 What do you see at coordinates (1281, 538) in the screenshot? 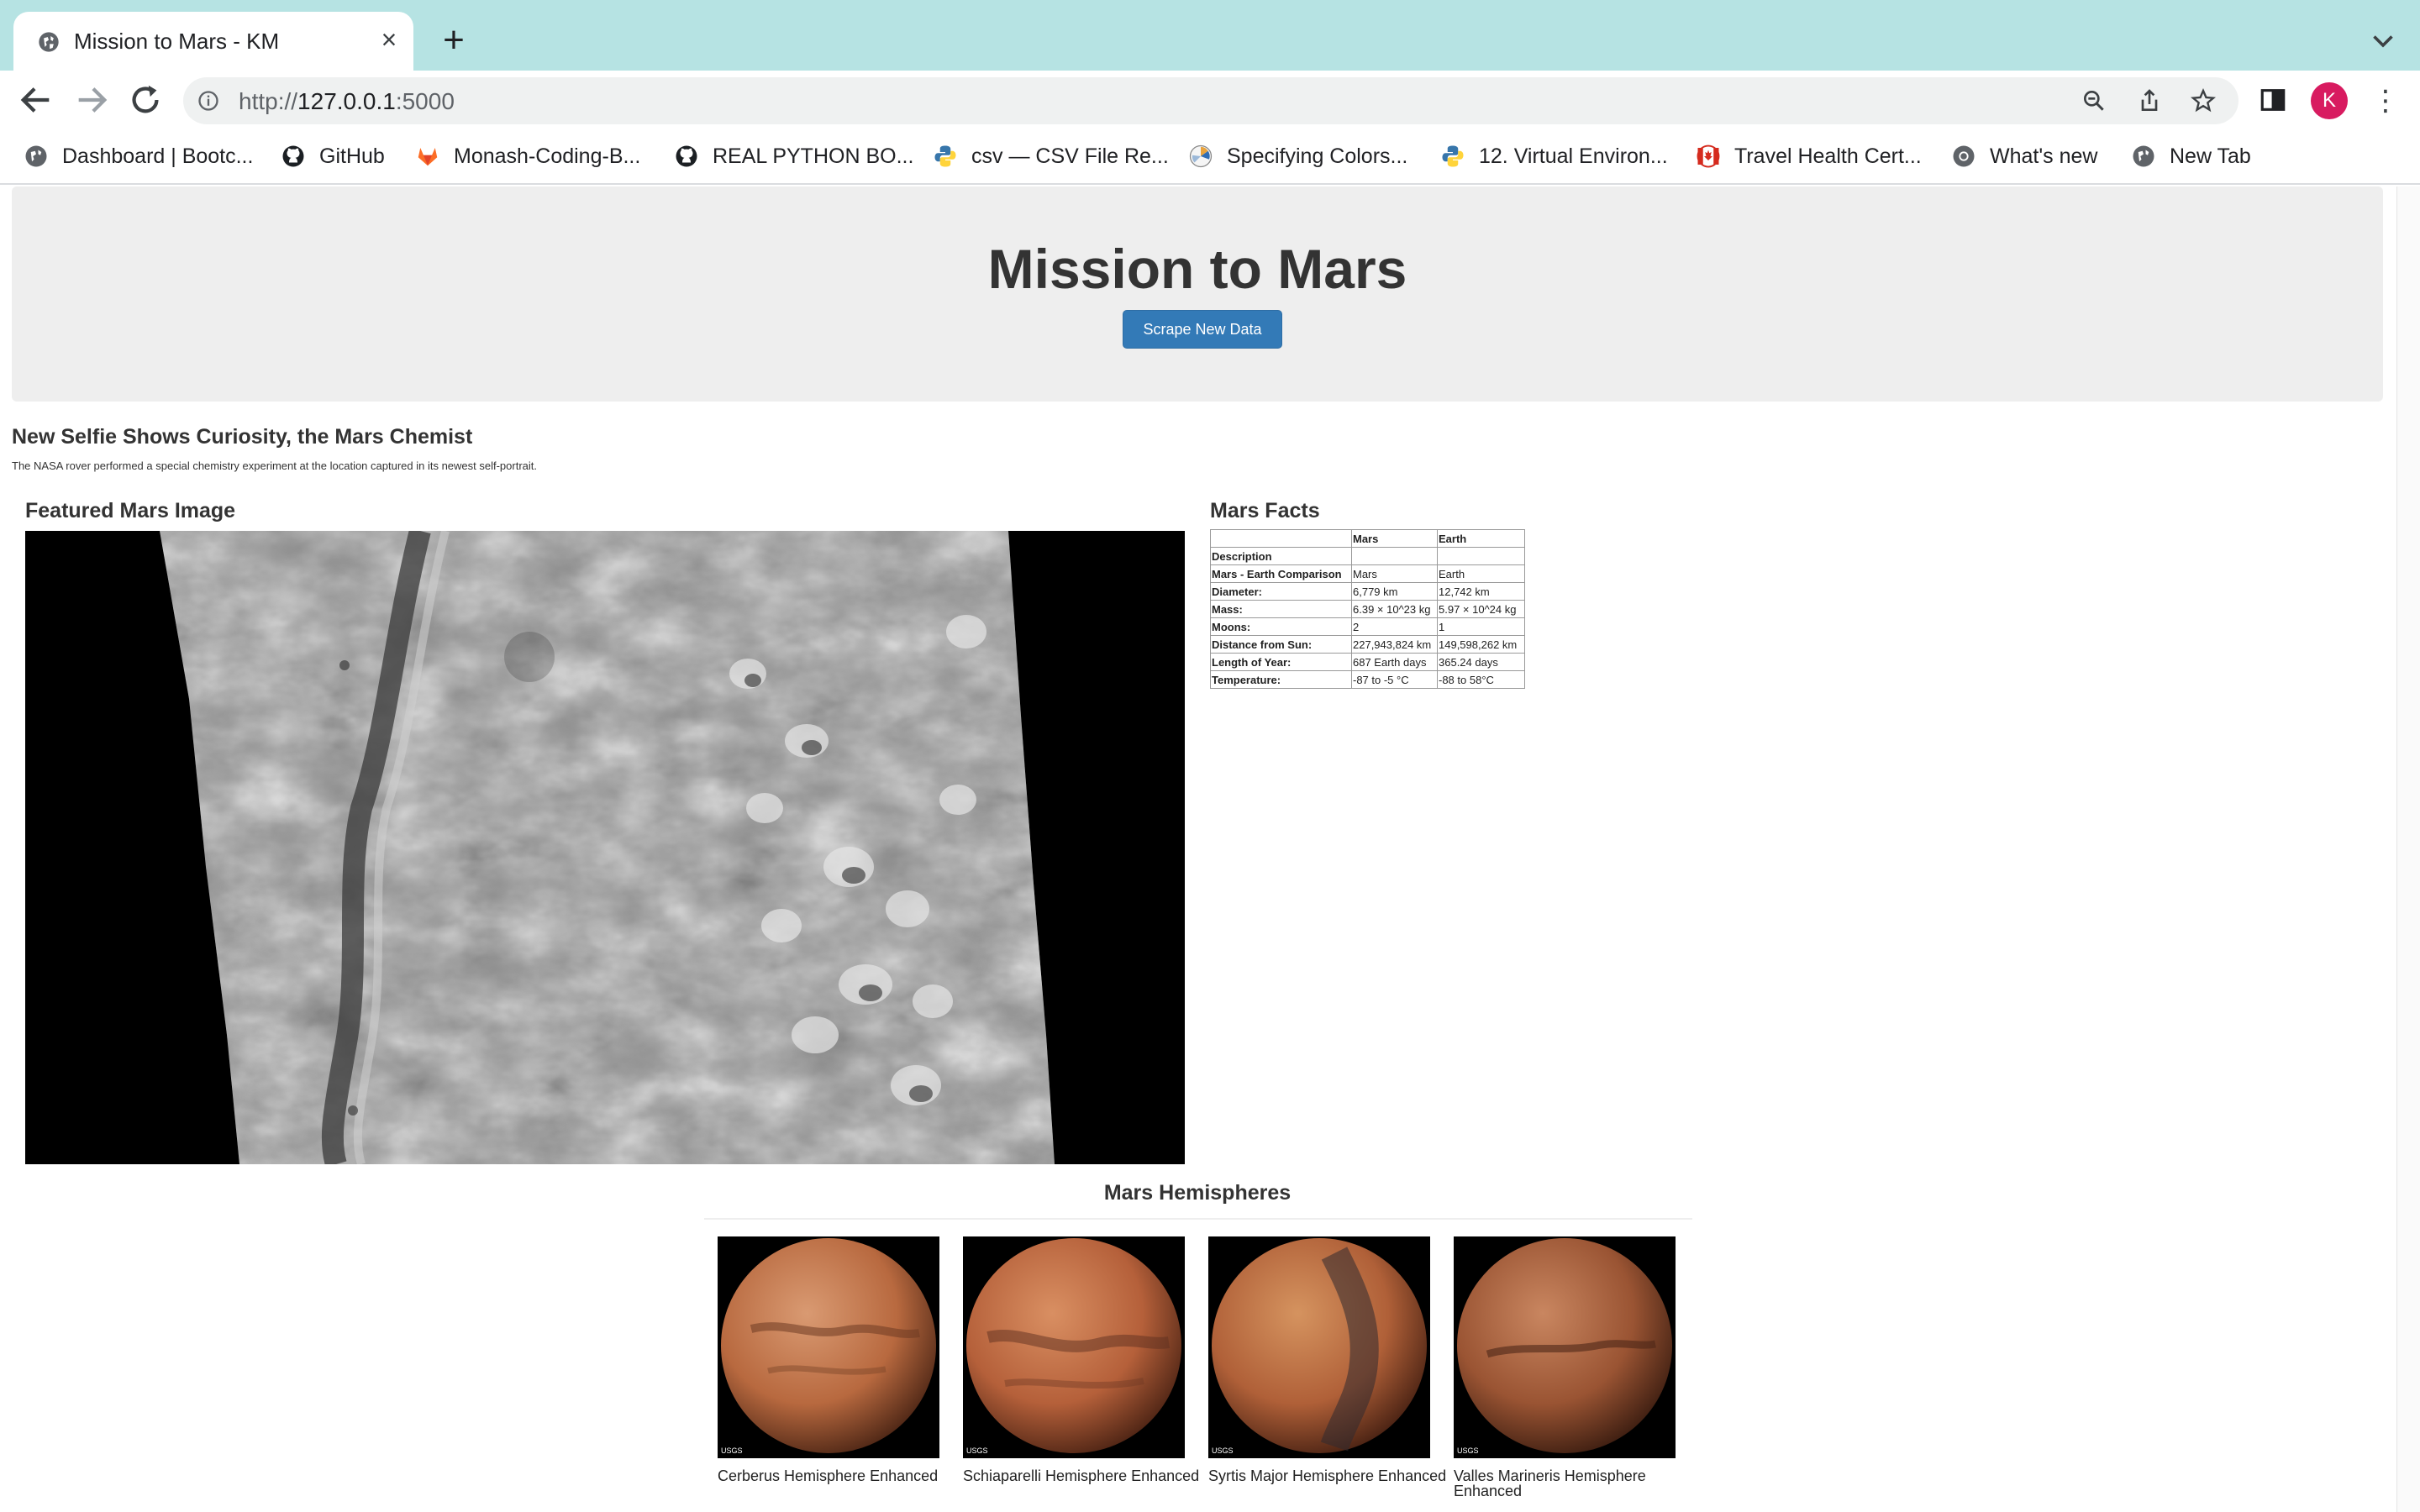
I see `table-header-cell` at bounding box center [1281, 538].